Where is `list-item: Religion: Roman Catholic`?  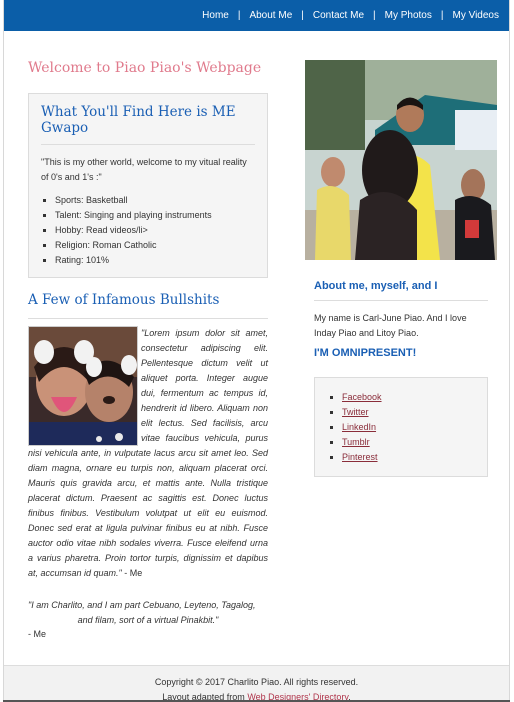 list-item: Religion: Roman Catholic is located at coordinates (155, 245).